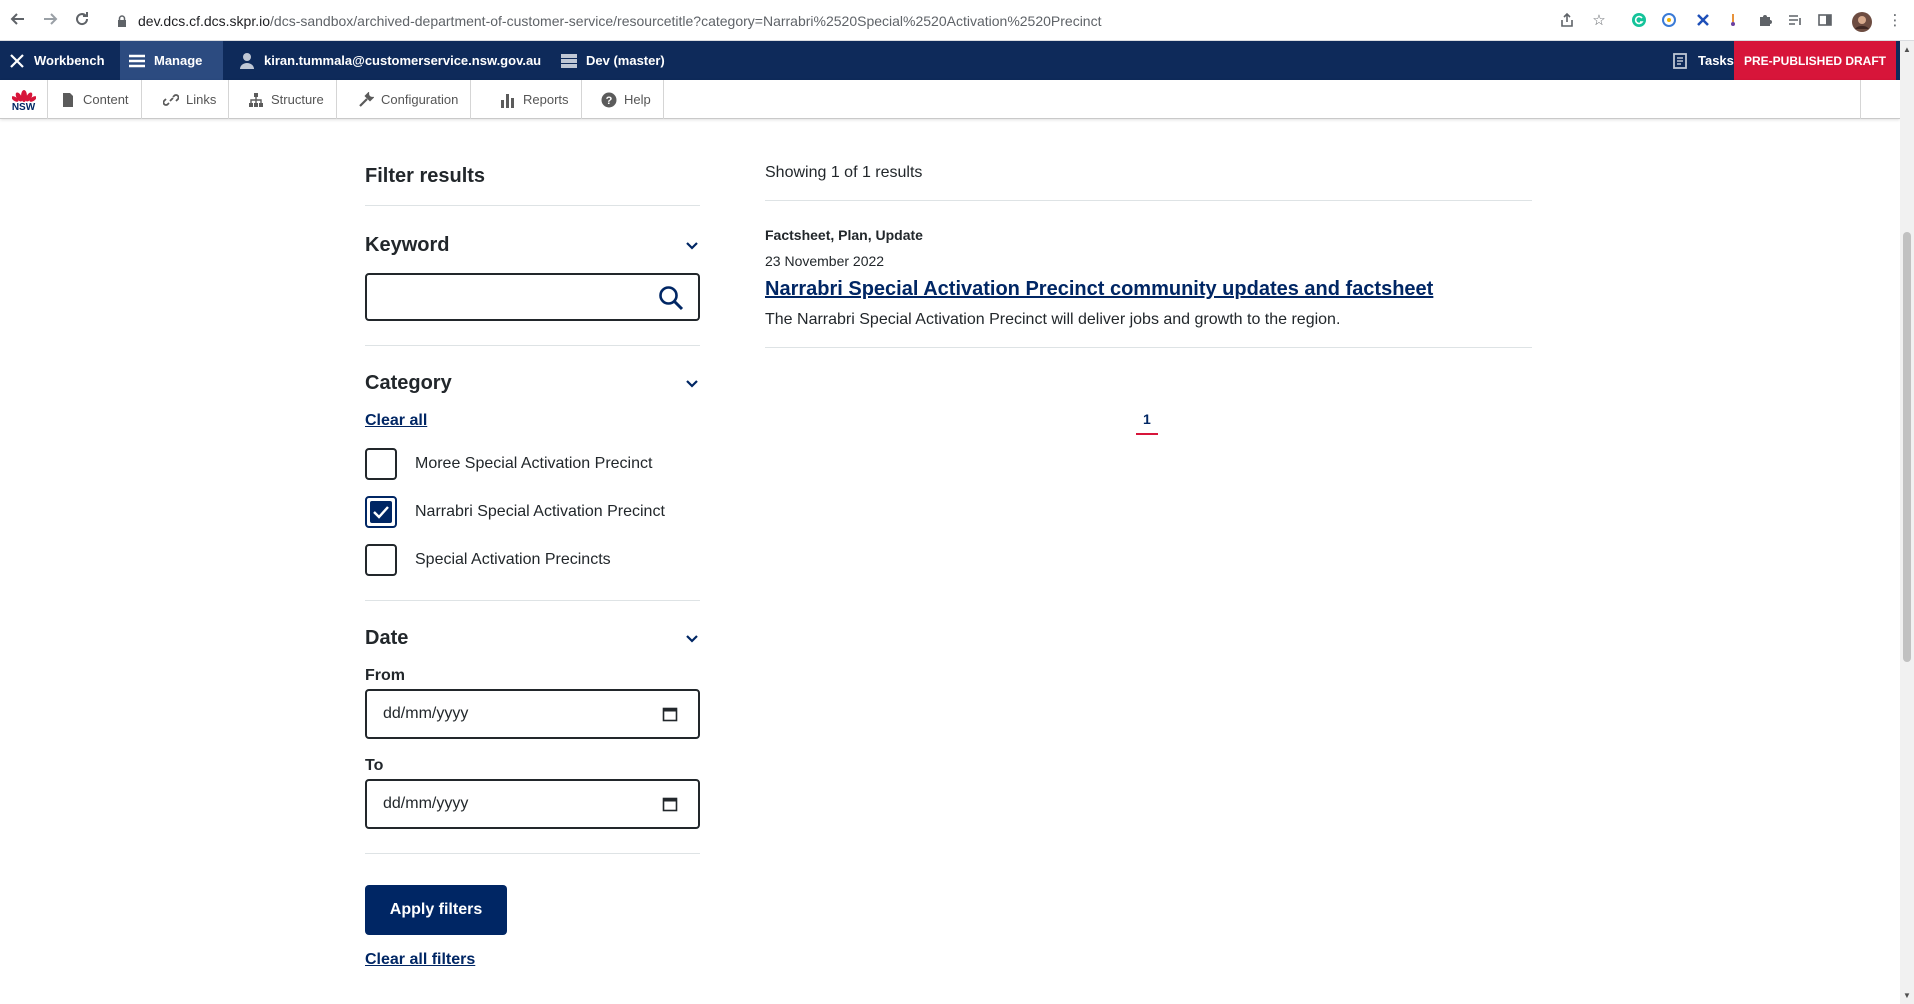 The height and width of the screenshot is (1004, 1914). Describe the element at coordinates (1681, 61) in the screenshot. I see `tasks-icon` at that location.